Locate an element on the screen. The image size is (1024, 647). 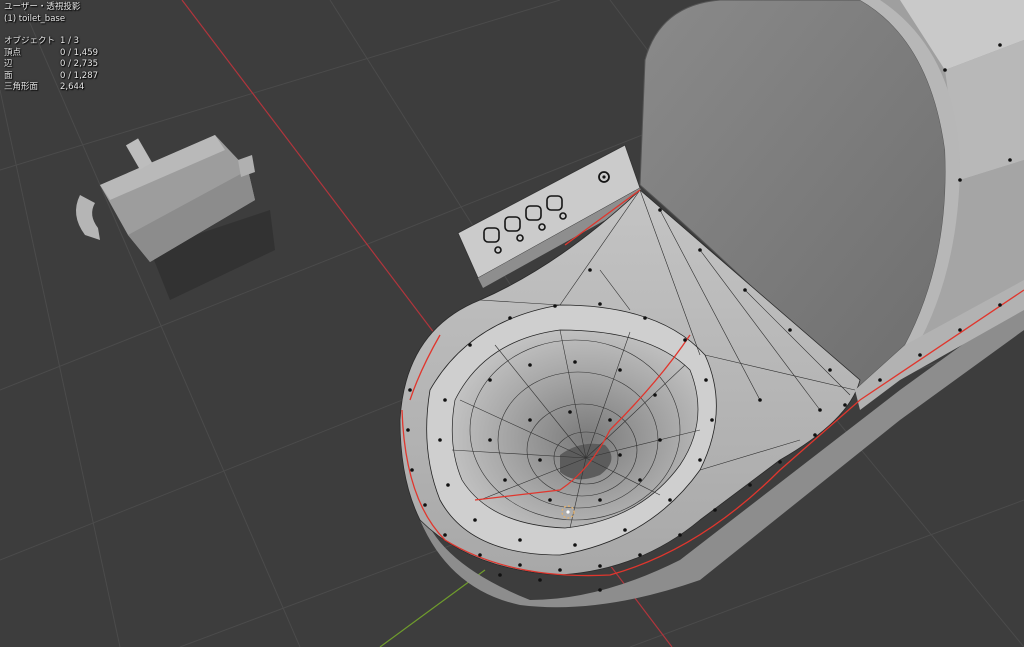
stat-label: 面 is located at coordinates (8, 75).